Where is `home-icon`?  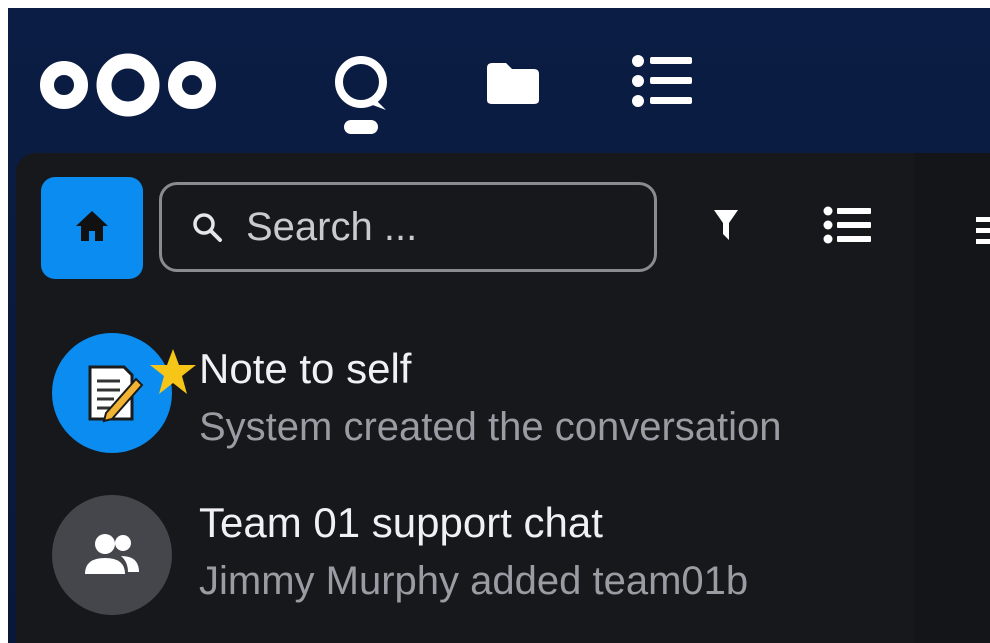 home-icon is located at coordinates (92, 228).